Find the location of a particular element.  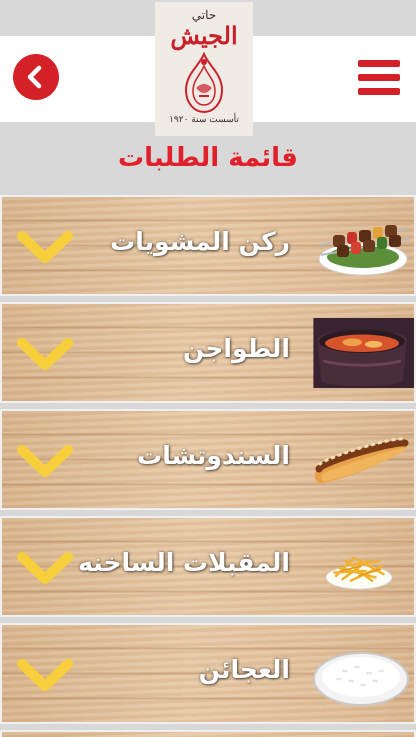

menu-item-pastries: العجائن is located at coordinates (208, 673).